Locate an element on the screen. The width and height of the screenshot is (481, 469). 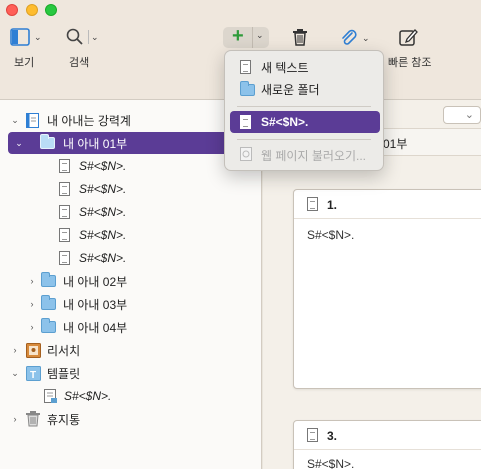
binder-item-label: 내 아내 02부 is located at coordinates (95, 281).